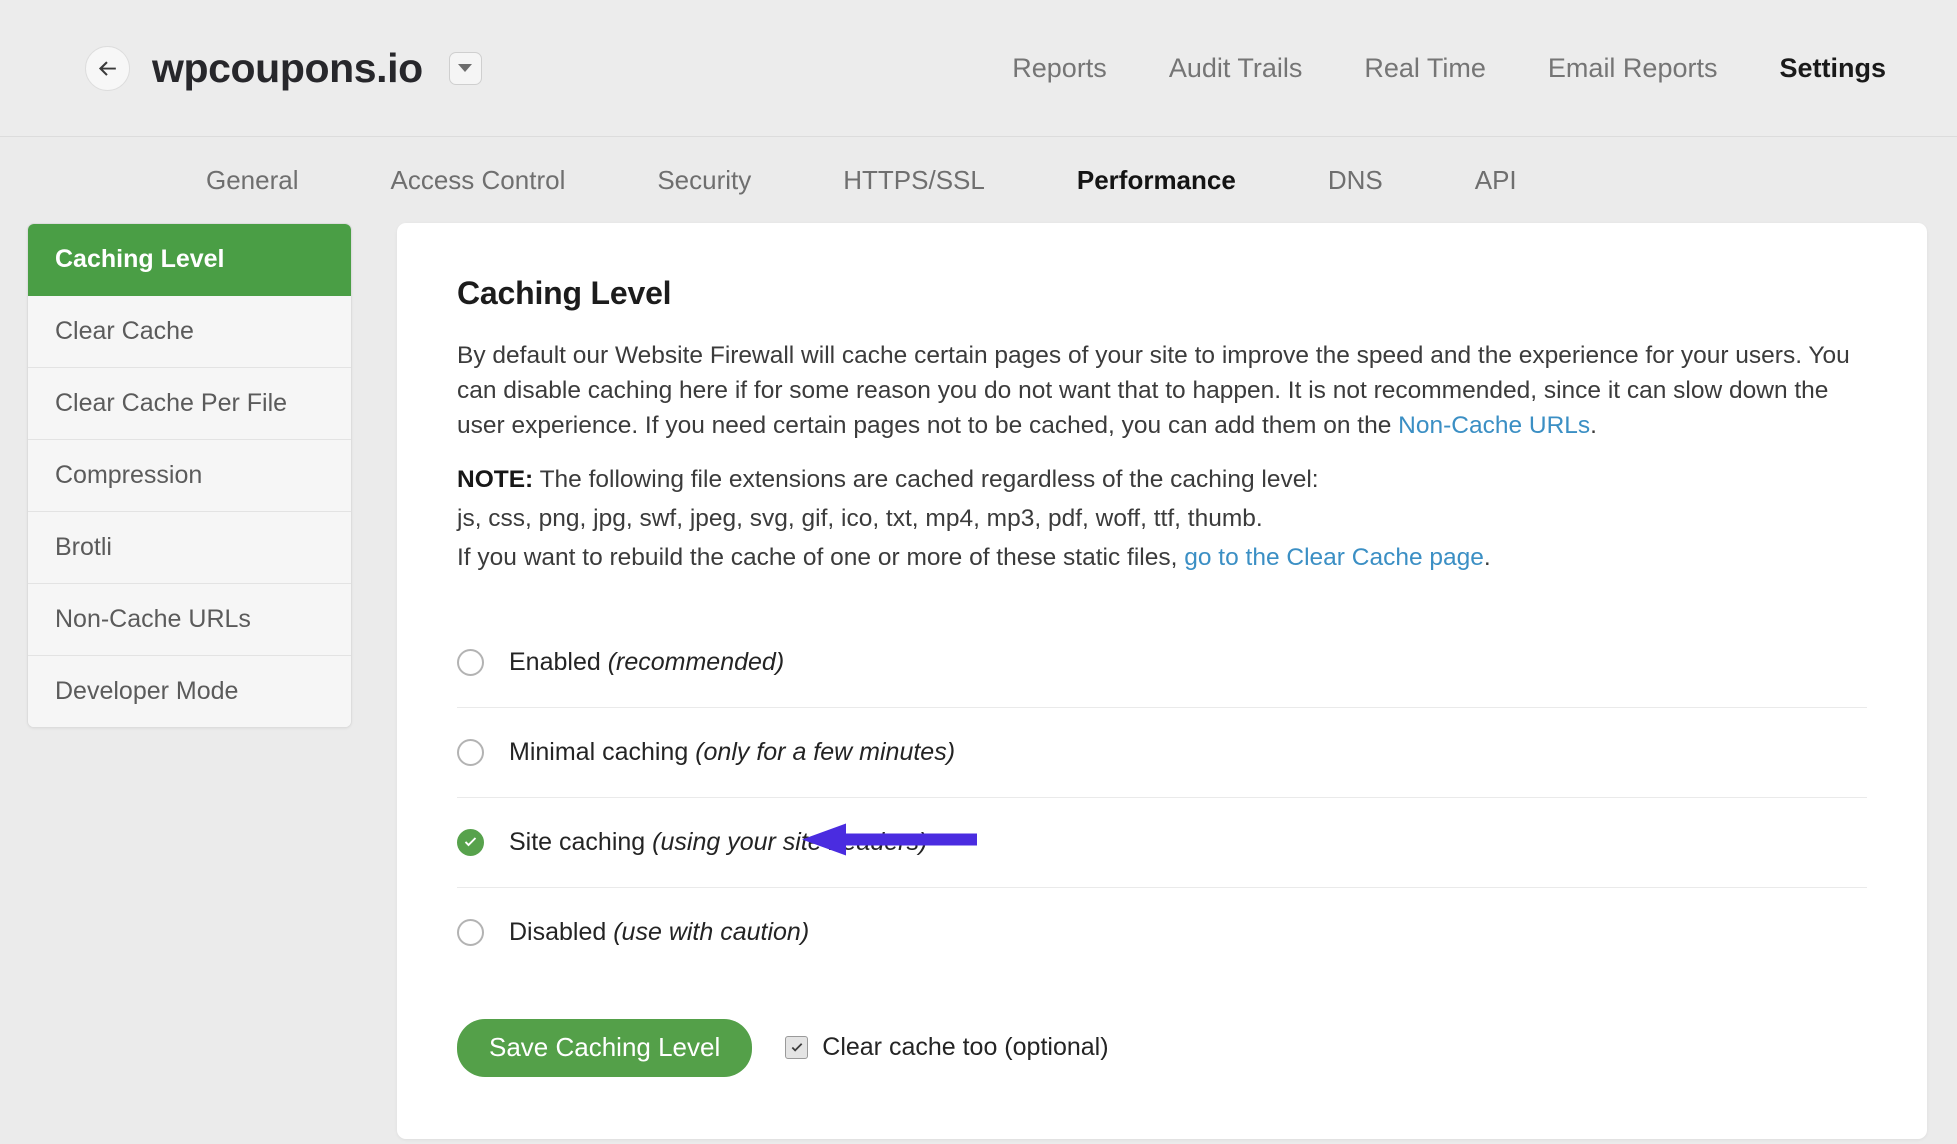 Image resolution: width=1957 pixels, height=1144 pixels. Describe the element at coordinates (965, 1047) in the screenshot. I see `clear-cache-too-label: Clear cache too (optional)` at that location.